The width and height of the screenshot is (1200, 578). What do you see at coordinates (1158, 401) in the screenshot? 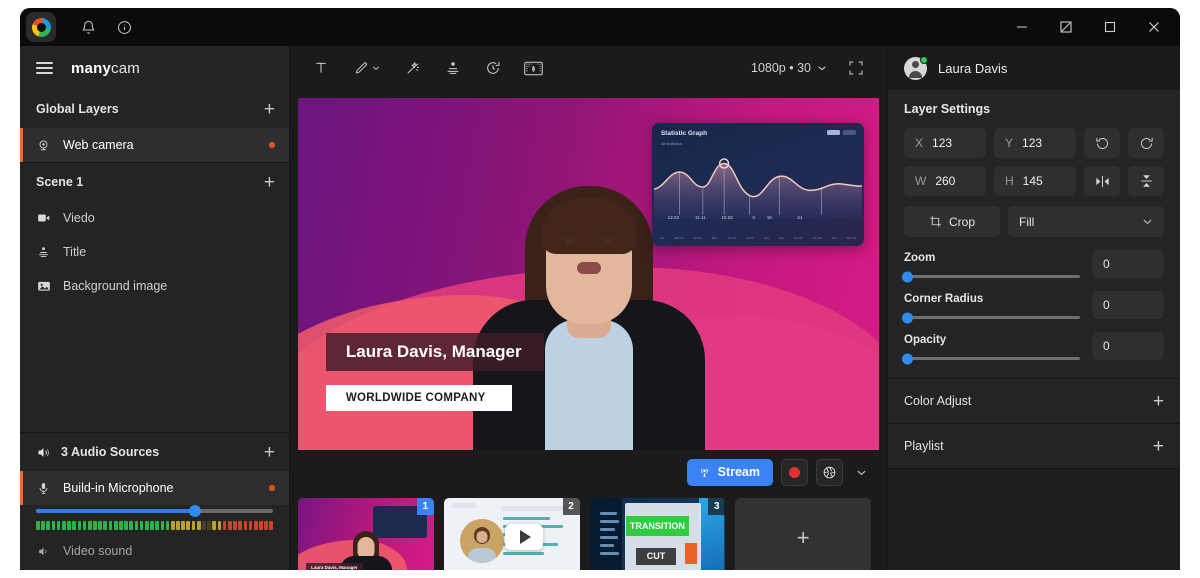
I see `add-color-adjust-button: +` at bounding box center [1158, 401].